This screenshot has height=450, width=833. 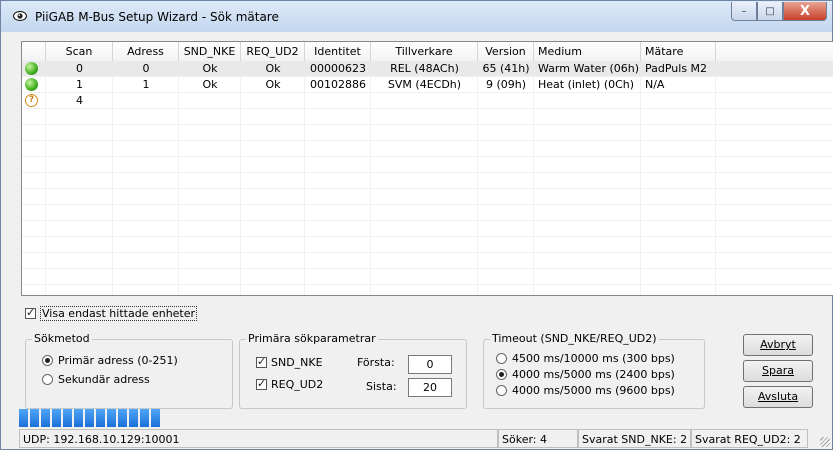 I want to click on app-eye-icon, so click(x=20, y=16).